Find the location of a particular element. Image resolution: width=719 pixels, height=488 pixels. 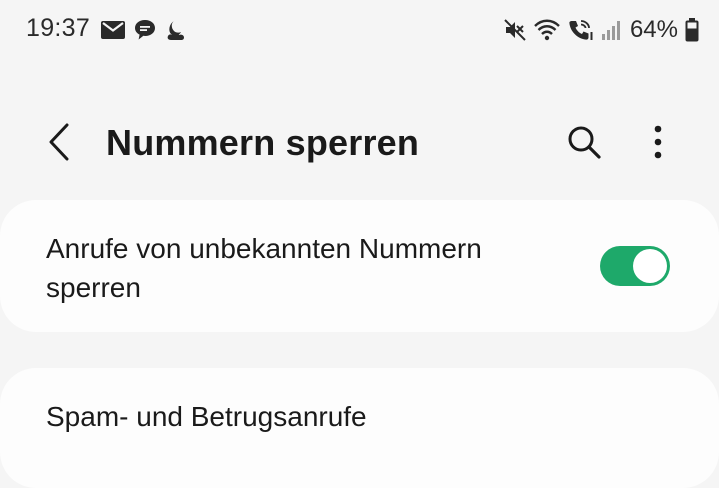

block-unknown-label: Anrufe von unbekannten Nummern sperren is located at coordinates (264, 268).